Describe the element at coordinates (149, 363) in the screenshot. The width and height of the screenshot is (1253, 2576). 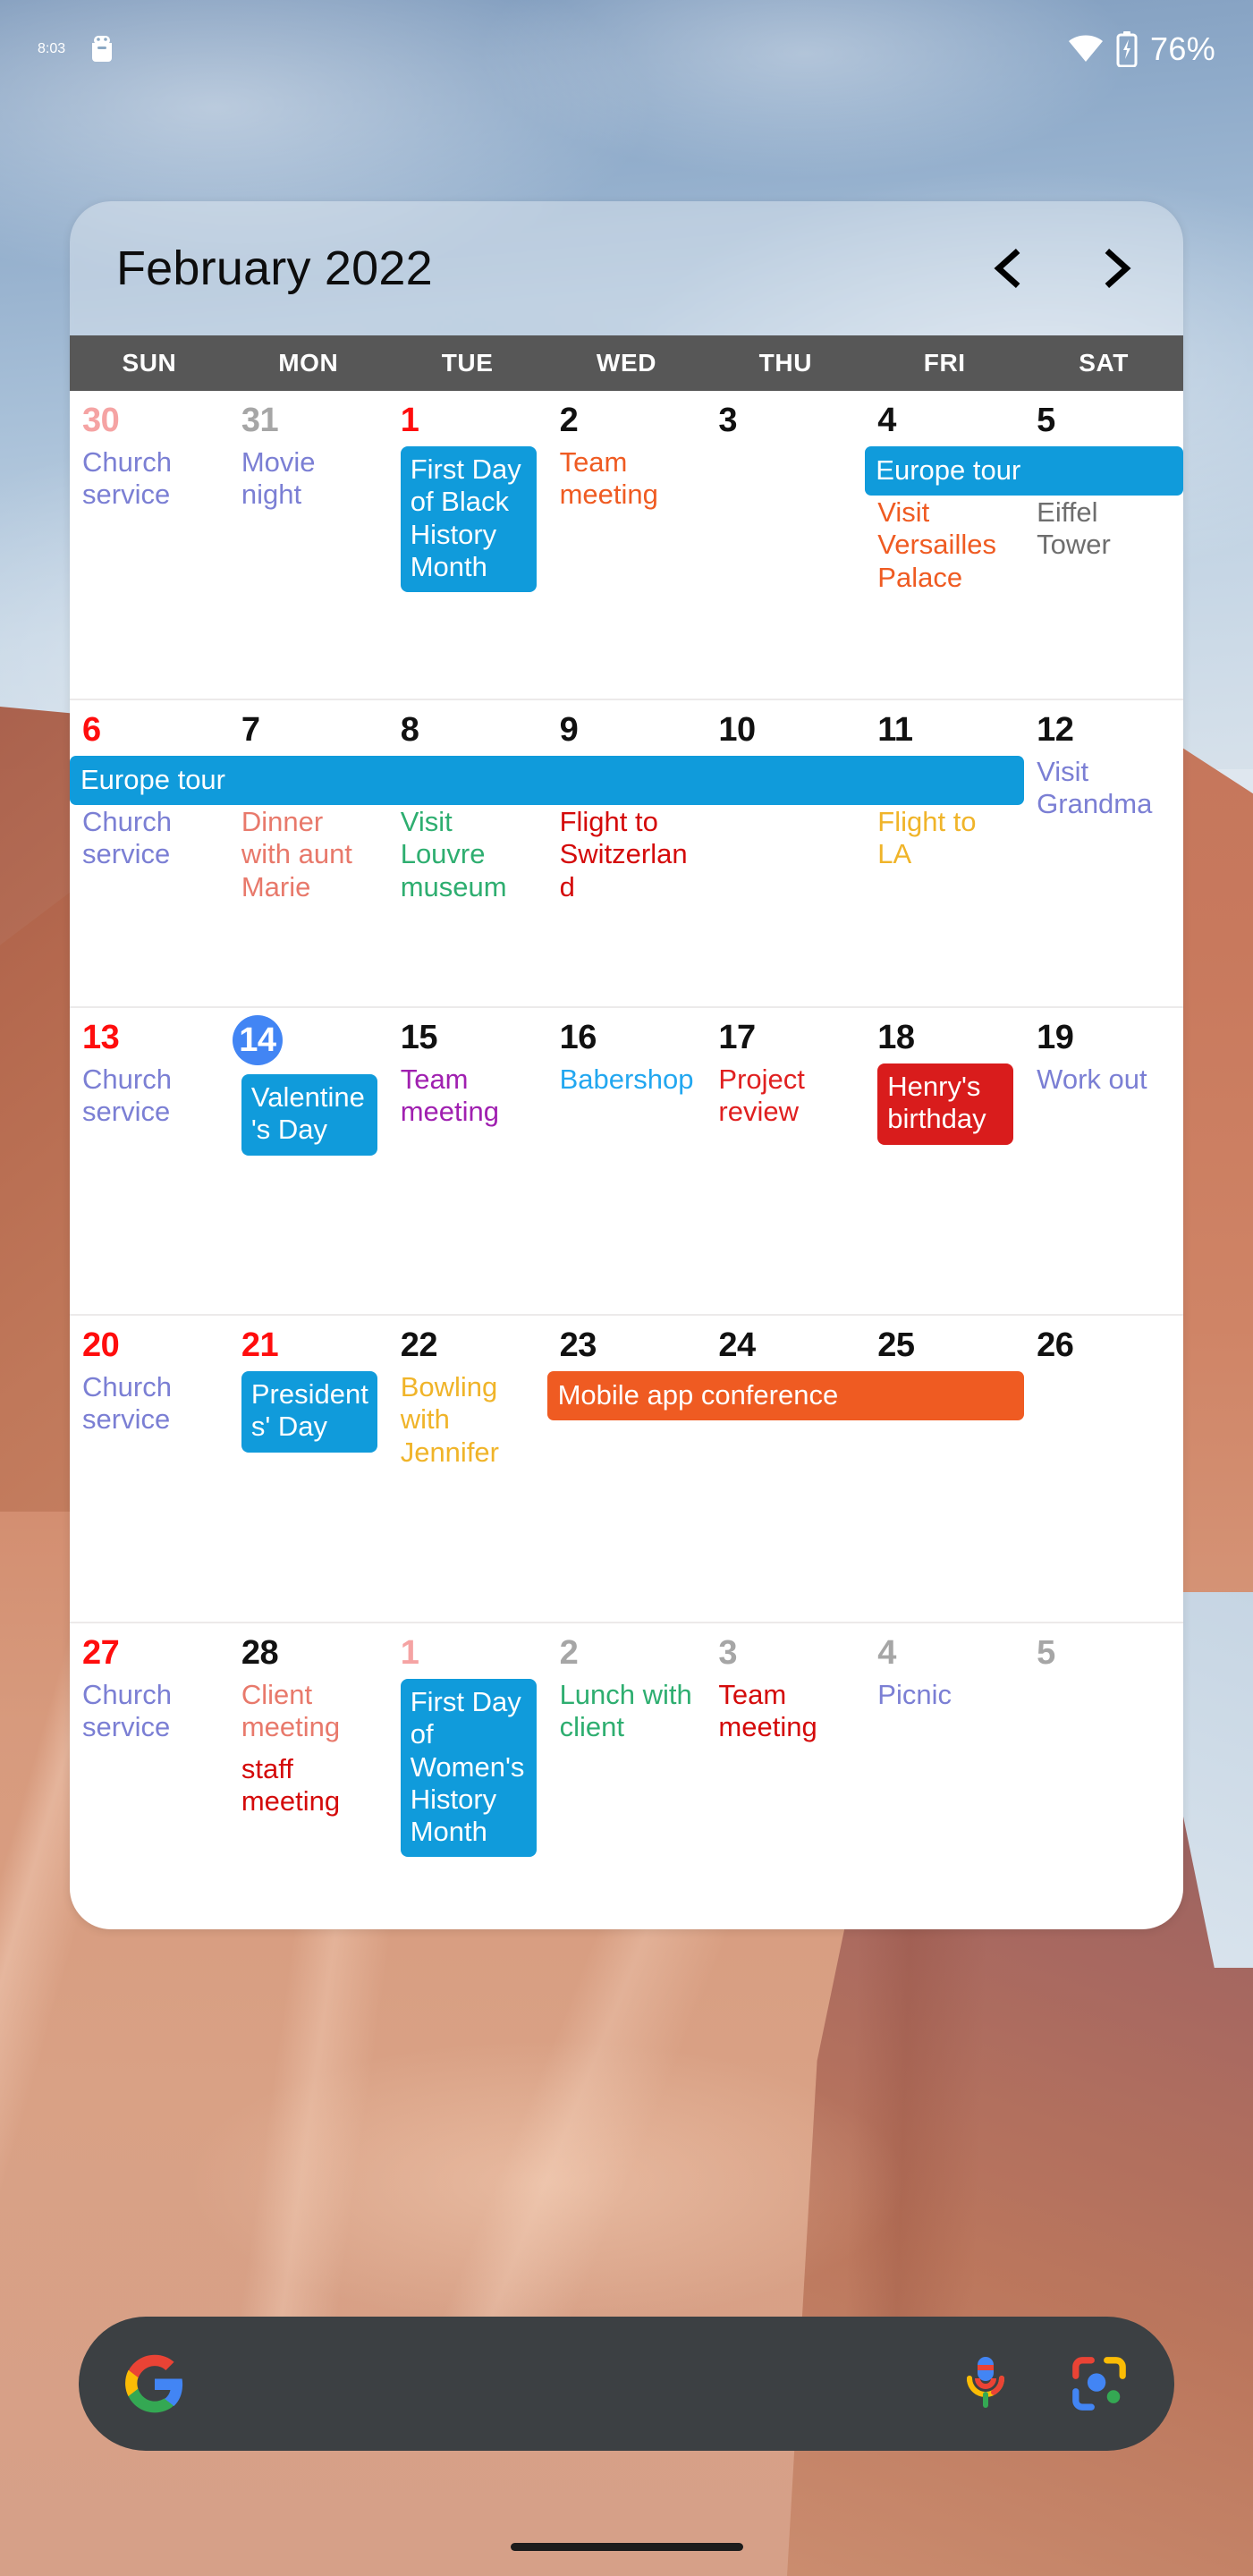
I see `weekday-label-sun: SUN` at that location.